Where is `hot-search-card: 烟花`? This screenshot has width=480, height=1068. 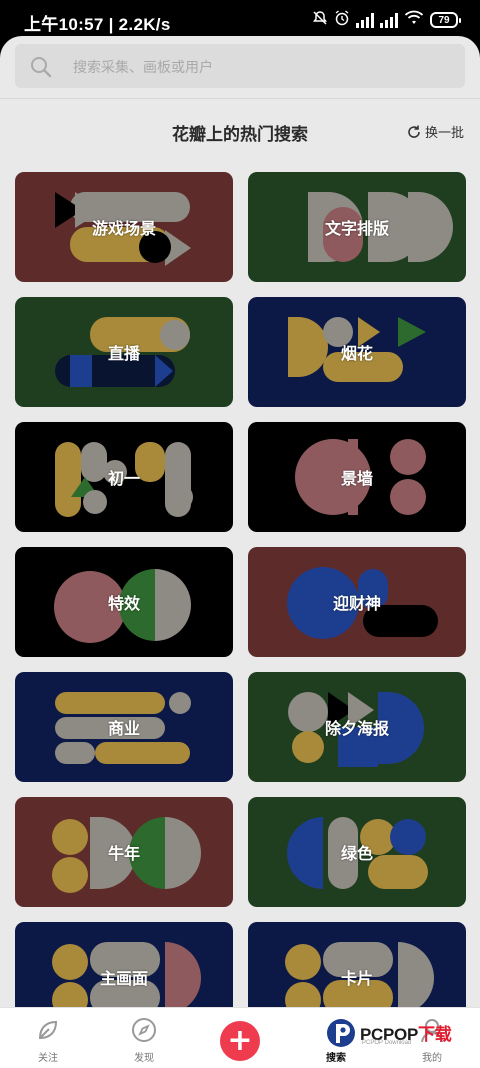
hot-search-card: 烟花 is located at coordinates (357, 352).